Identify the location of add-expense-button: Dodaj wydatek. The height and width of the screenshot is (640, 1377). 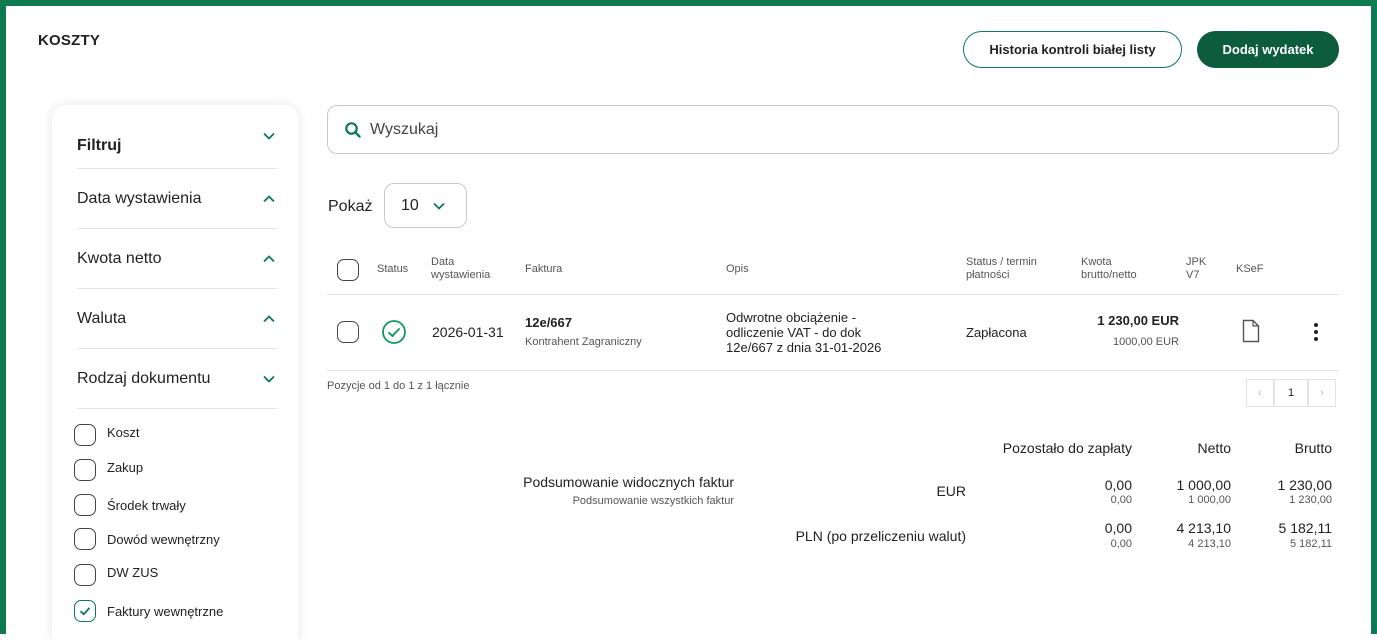
(1268, 49).